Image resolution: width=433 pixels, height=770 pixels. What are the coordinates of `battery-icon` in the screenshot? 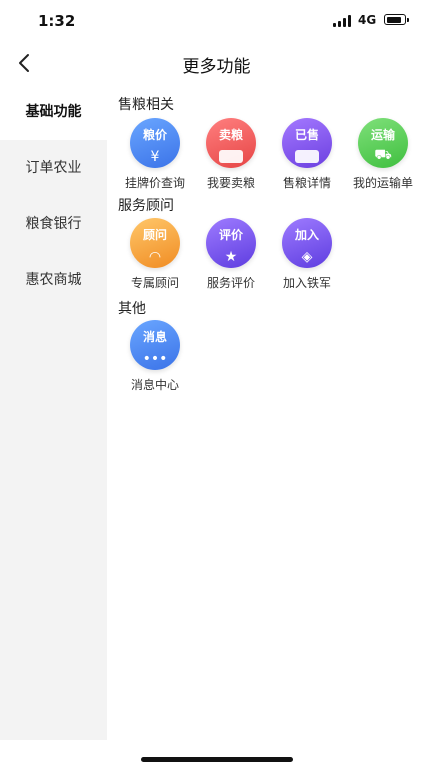 It's located at (396, 19).